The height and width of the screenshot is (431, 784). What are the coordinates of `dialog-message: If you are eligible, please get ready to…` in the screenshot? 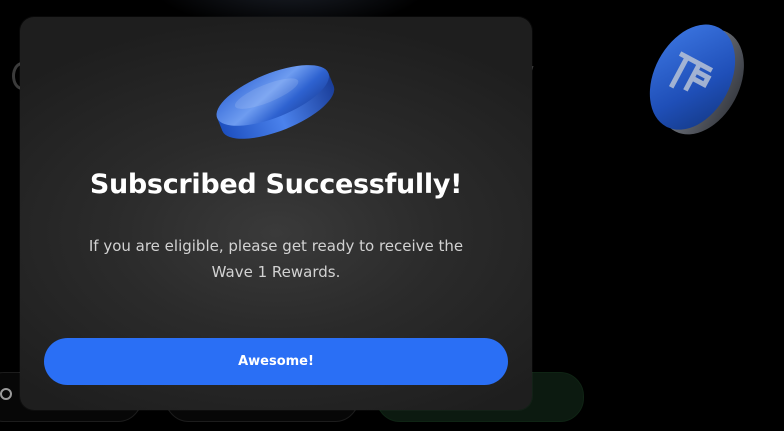 It's located at (276, 259).